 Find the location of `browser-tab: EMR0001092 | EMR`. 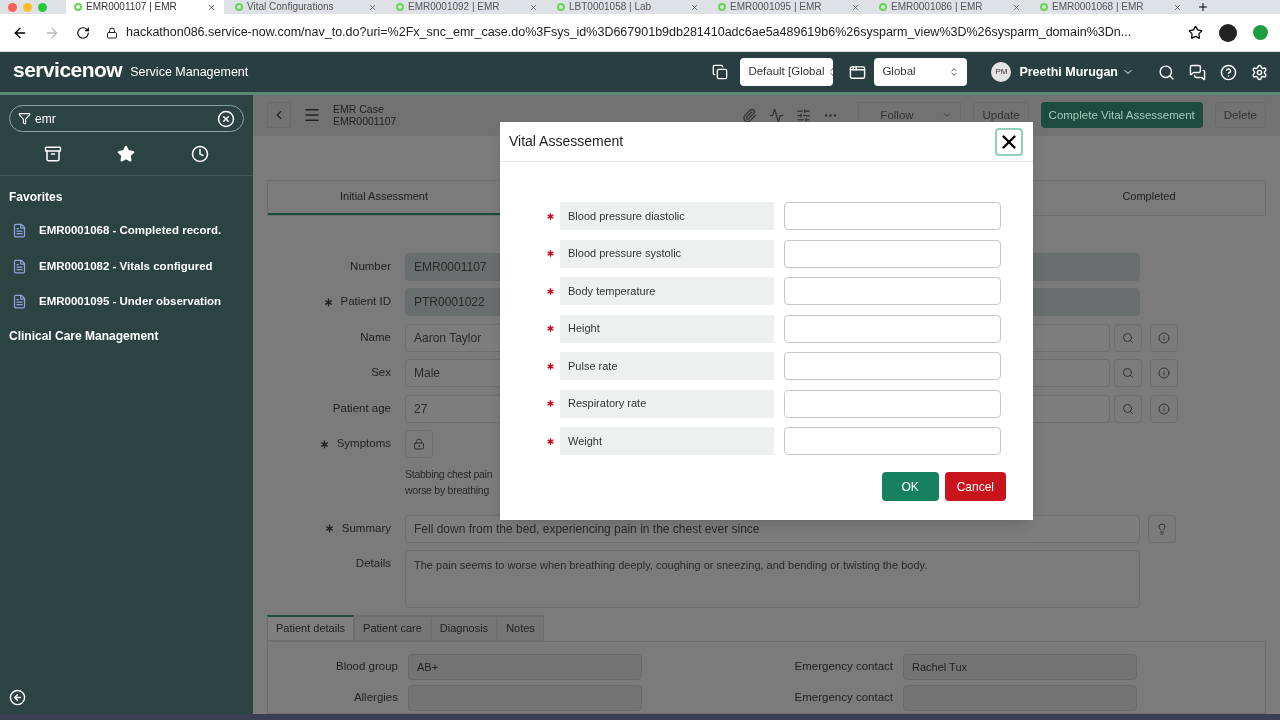

browser-tab: EMR0001092 | EMR is located at coordinates (467, 7).